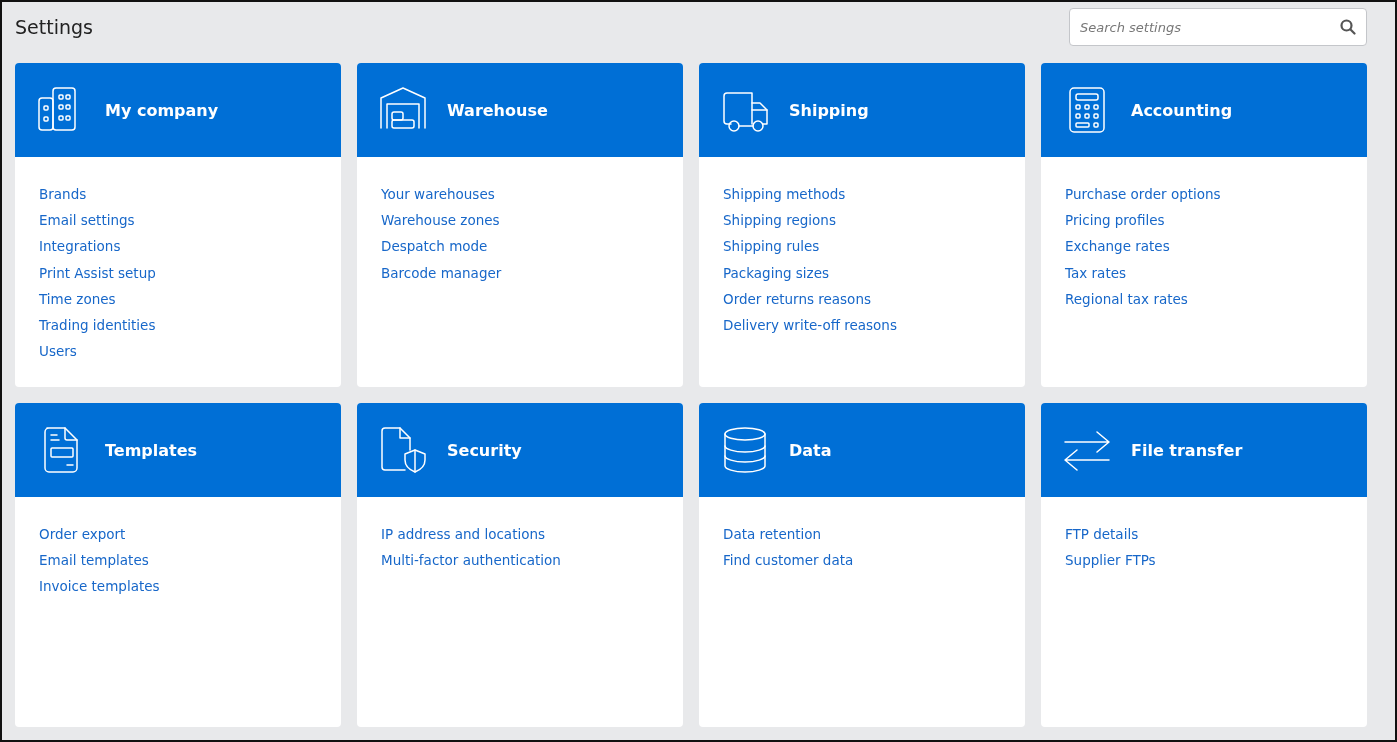  I want to click on settings-link: Users, so click(58, 351).